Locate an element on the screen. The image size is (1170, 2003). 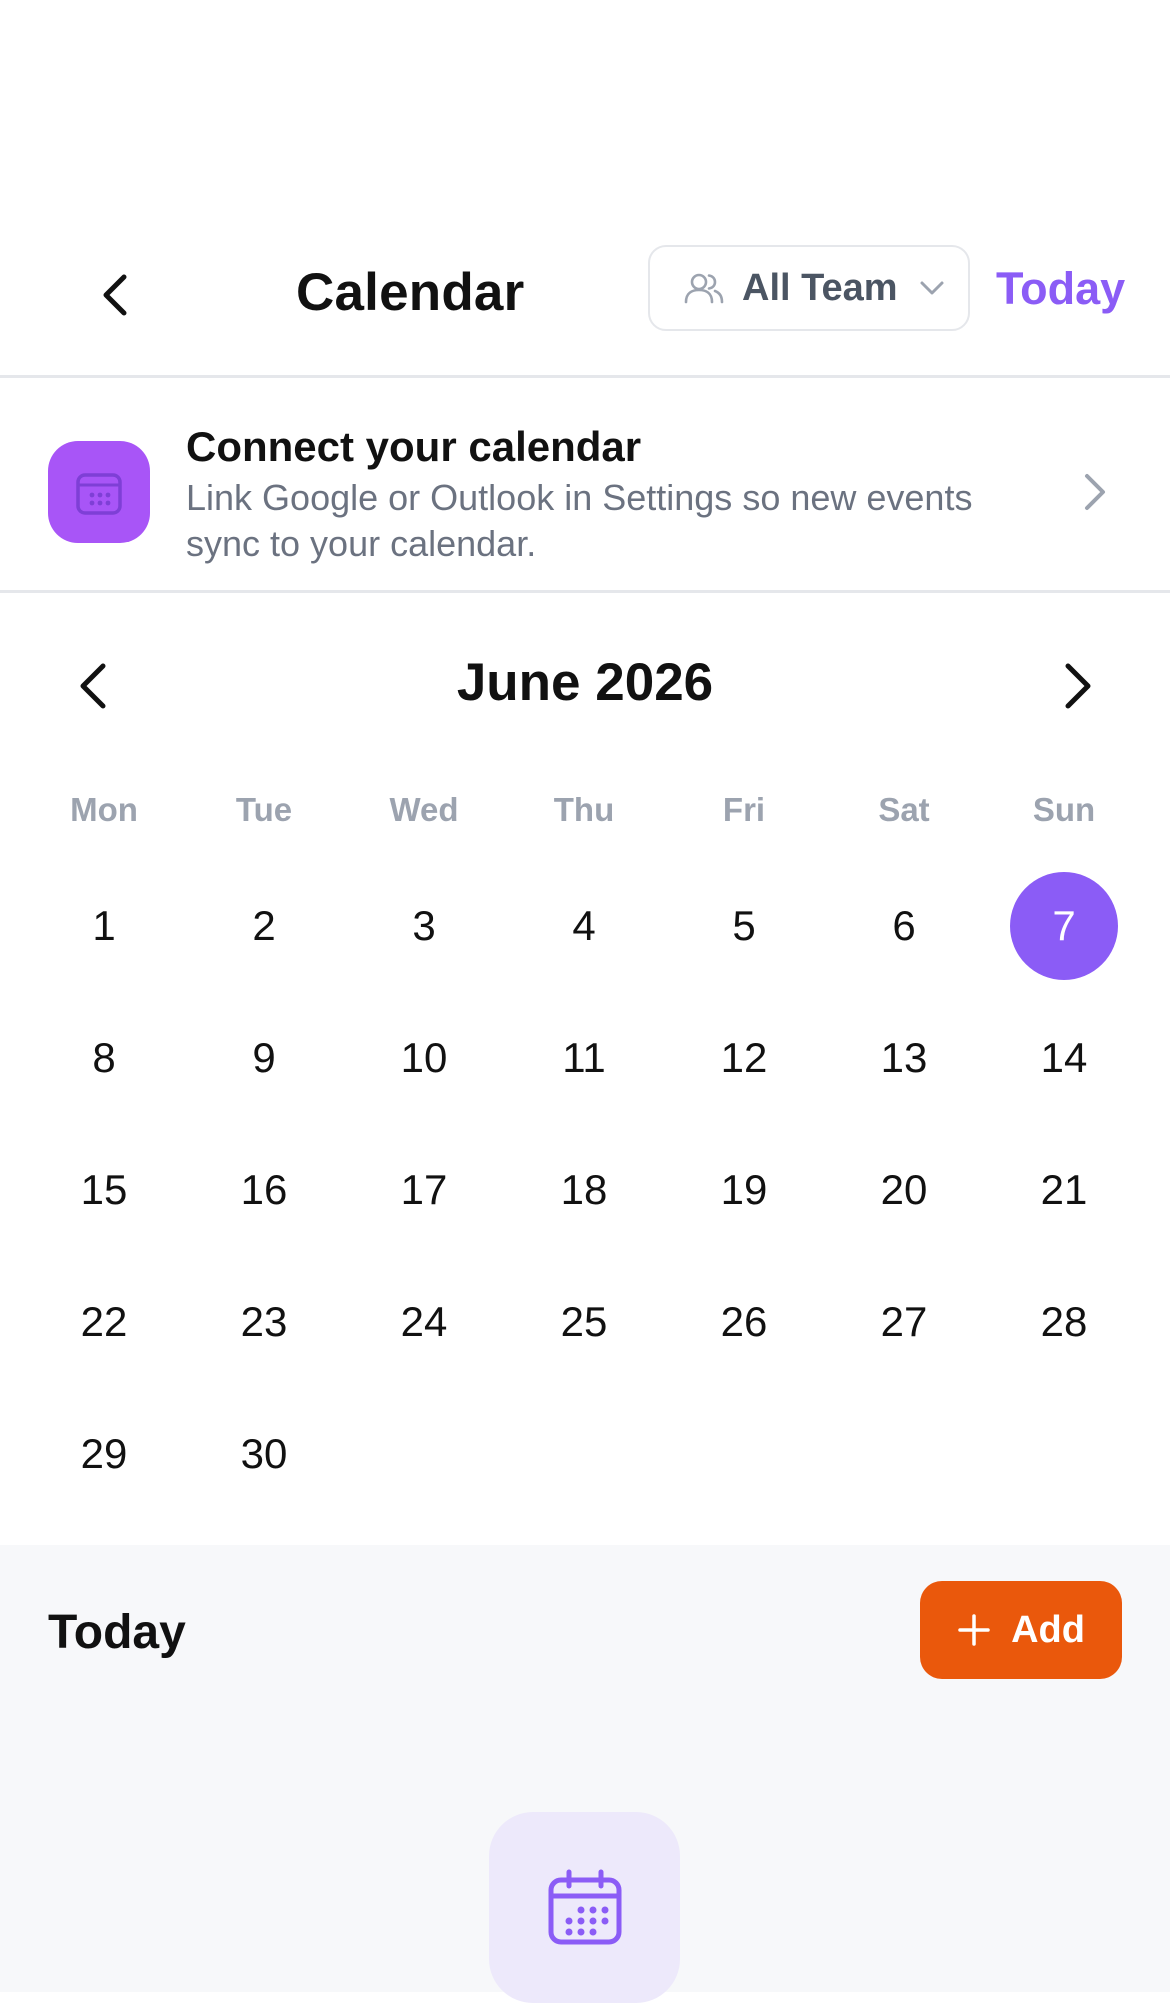
day-number: 15 is located at coordinates (104, 1189).